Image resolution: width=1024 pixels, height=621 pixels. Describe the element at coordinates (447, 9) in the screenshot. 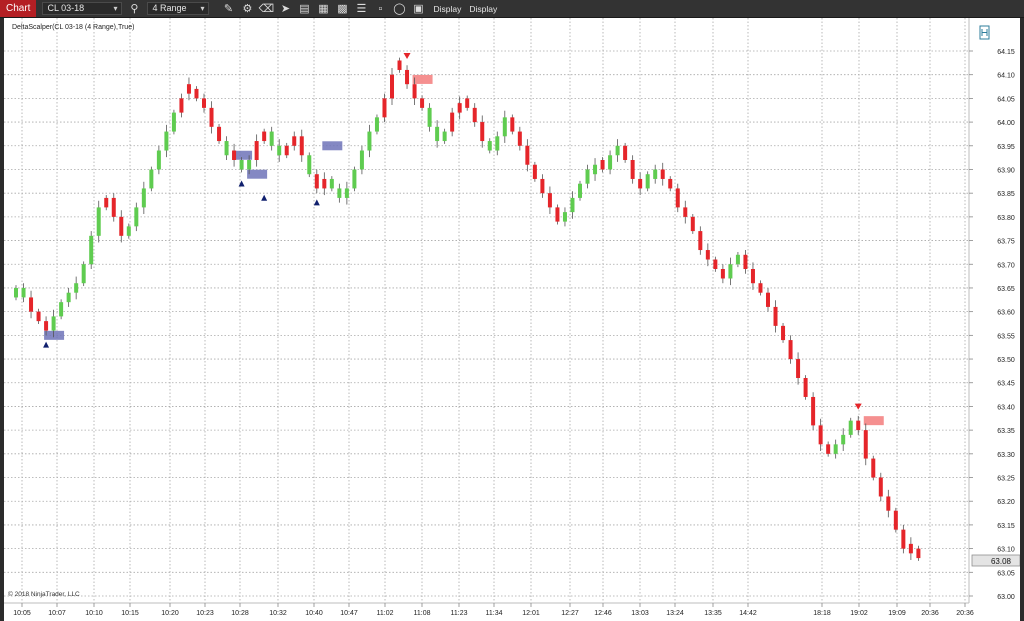

I see `display-button-1: Display` at that location.